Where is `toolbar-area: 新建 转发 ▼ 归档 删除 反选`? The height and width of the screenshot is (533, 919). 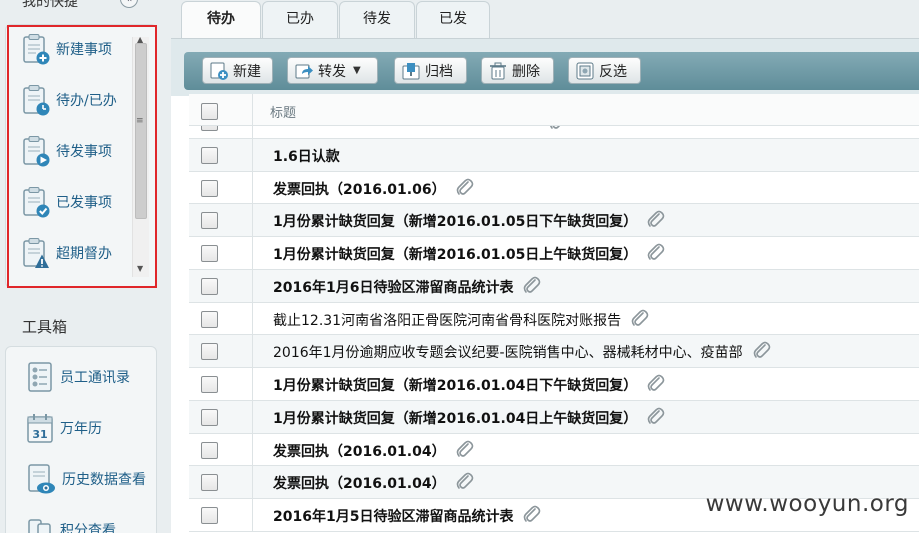 toolbar-area: 新建 转发 ▼ 归档 删除 反选 is located at coordinates (545, 67).